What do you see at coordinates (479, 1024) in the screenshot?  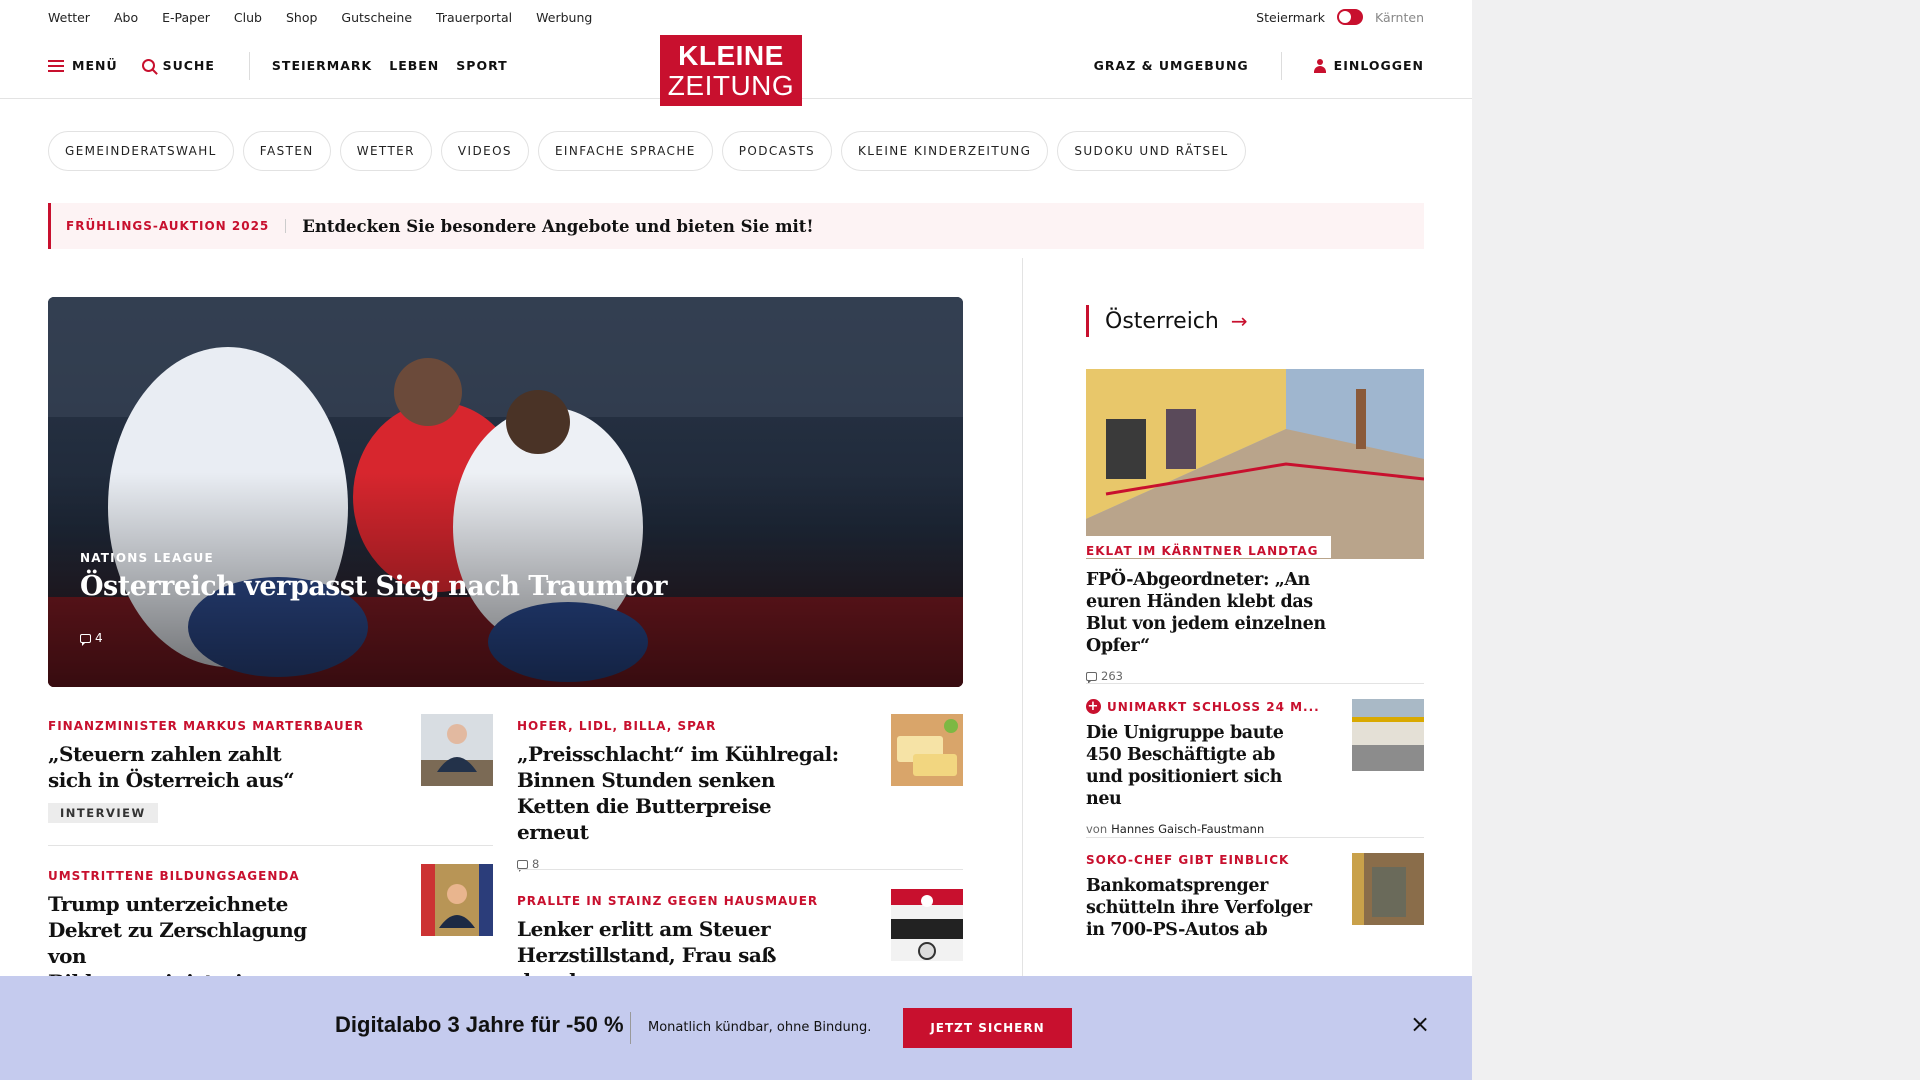 I see `banner-title: Digitalabo 3 Jahre für -50 %` at bounding box center [479, 1024].